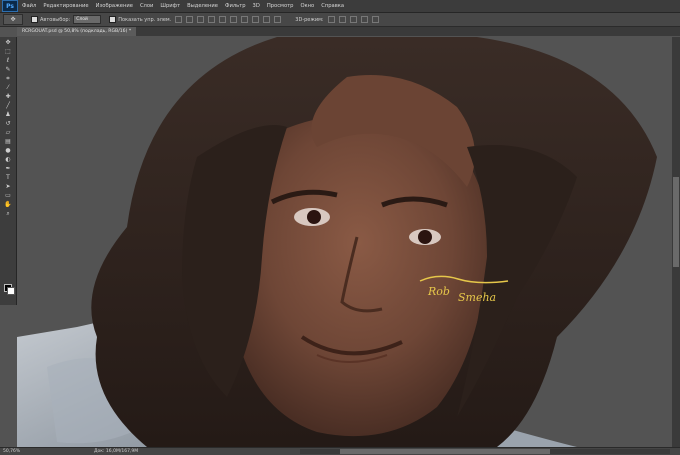 The height and width of the screenshot is (455, 680). Describe the element at coordinates (87, 19) in the screenshot. I see `autoselect-dropdown: Слой` at that location.